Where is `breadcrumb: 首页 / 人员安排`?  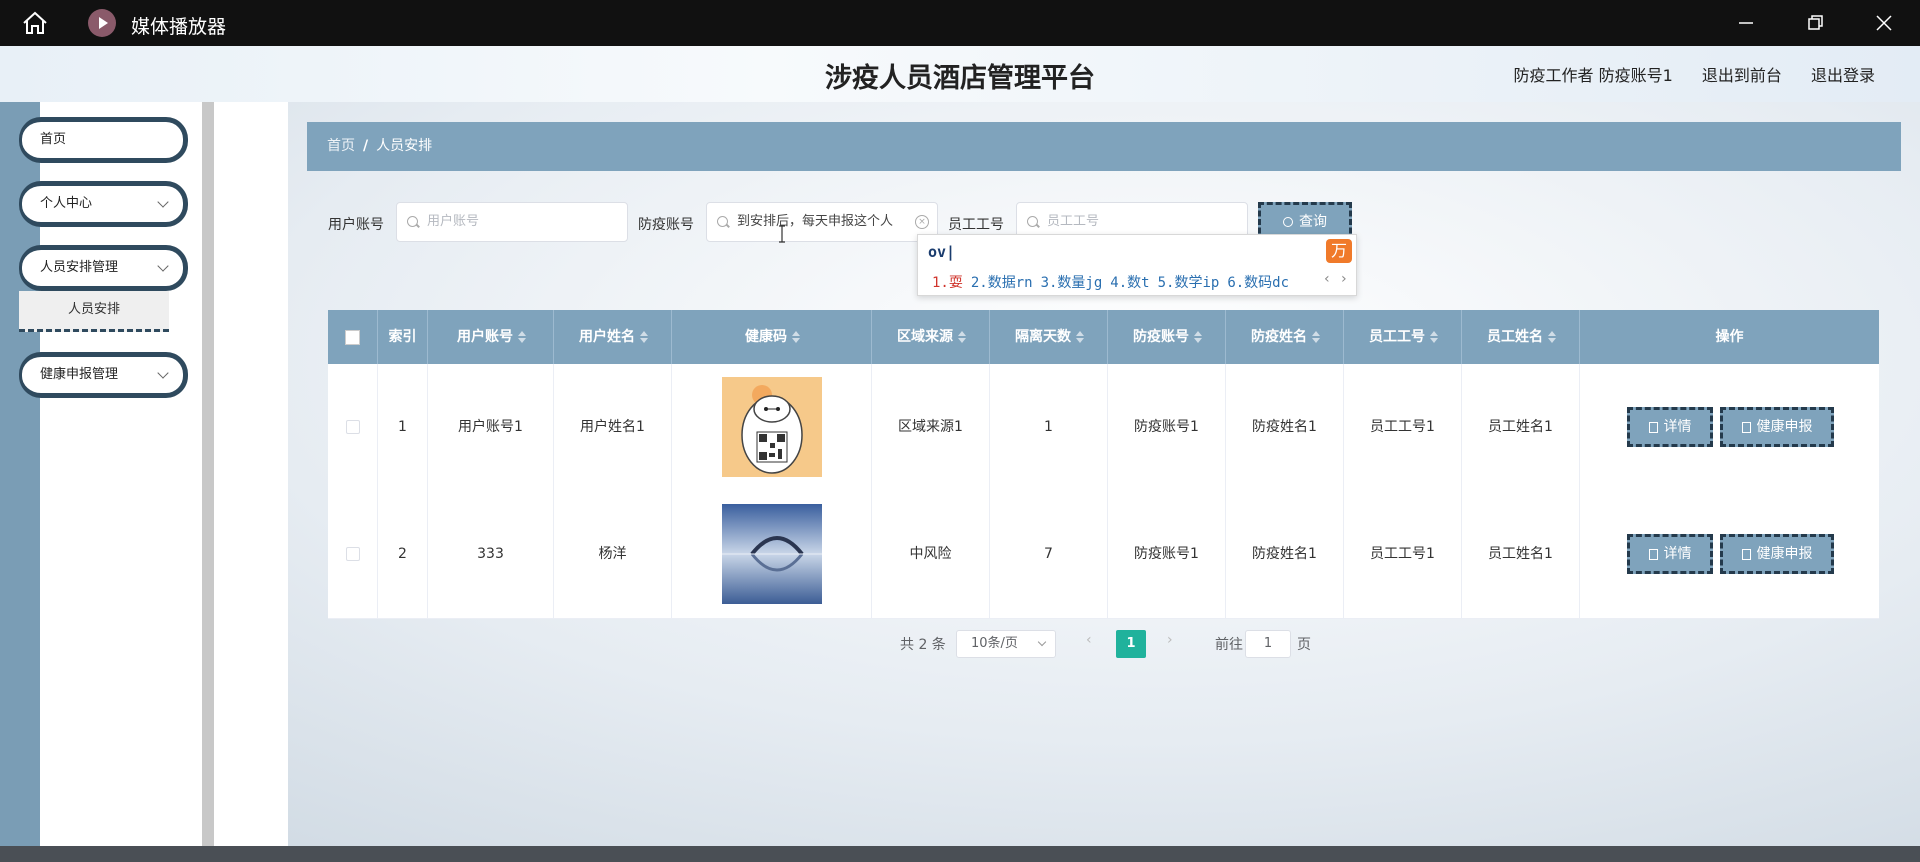 breadcrumb: 首页 / 人员安排 is located at coordinates (1104, 146).